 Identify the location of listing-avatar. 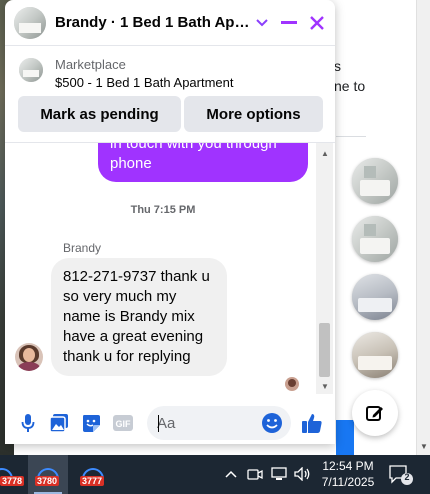
(30, 23).